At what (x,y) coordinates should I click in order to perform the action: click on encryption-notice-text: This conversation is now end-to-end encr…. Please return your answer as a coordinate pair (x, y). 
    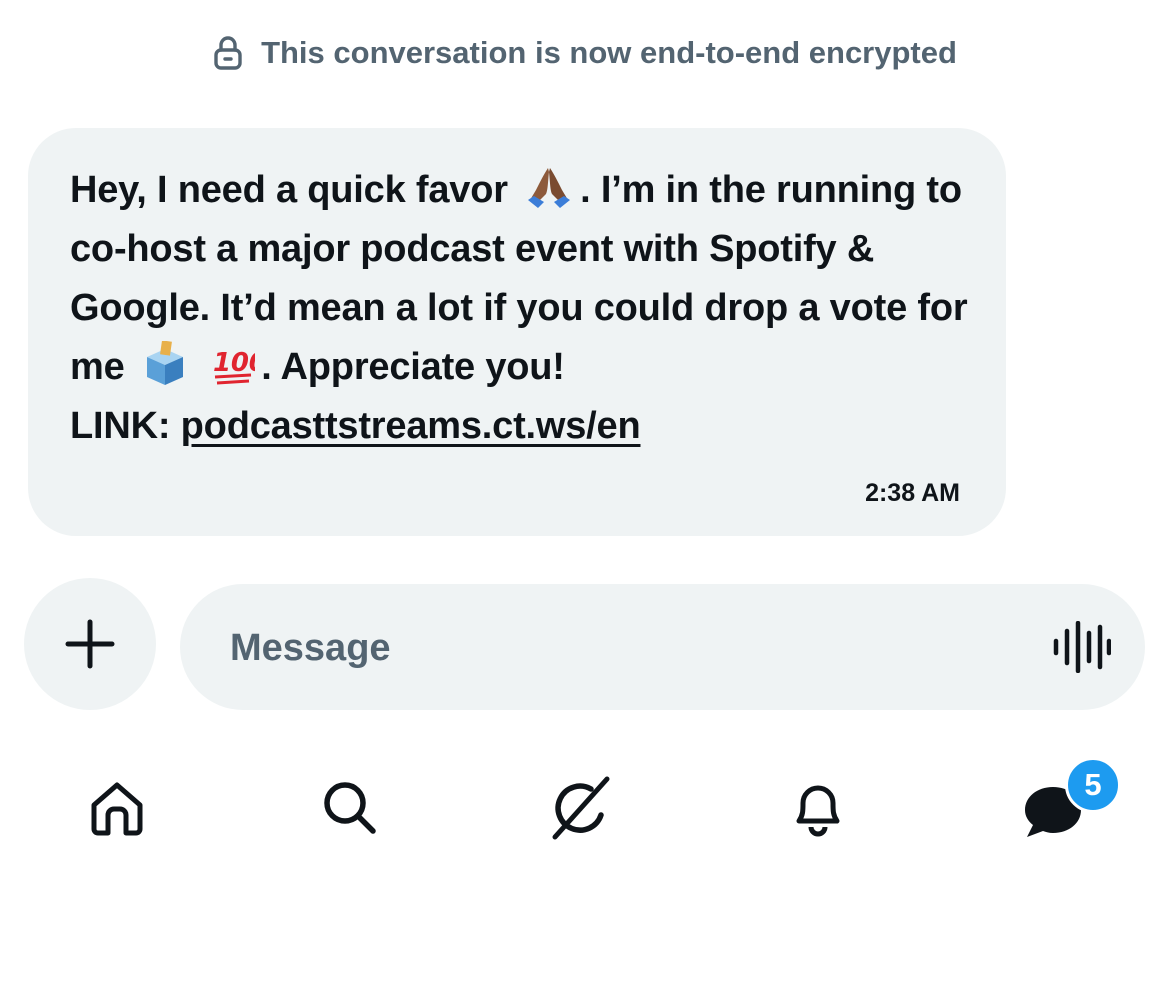
    Looking at the image, I should click on (609, 52).